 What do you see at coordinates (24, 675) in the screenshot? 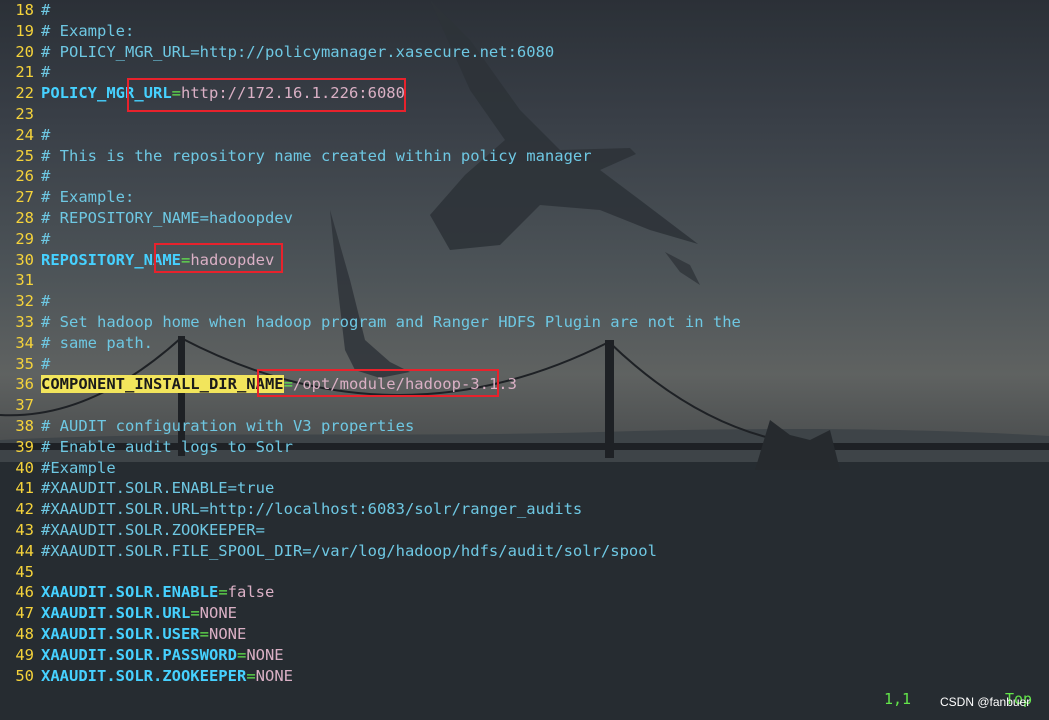
I see `line-number: 50` at bounding box center [24, 675].